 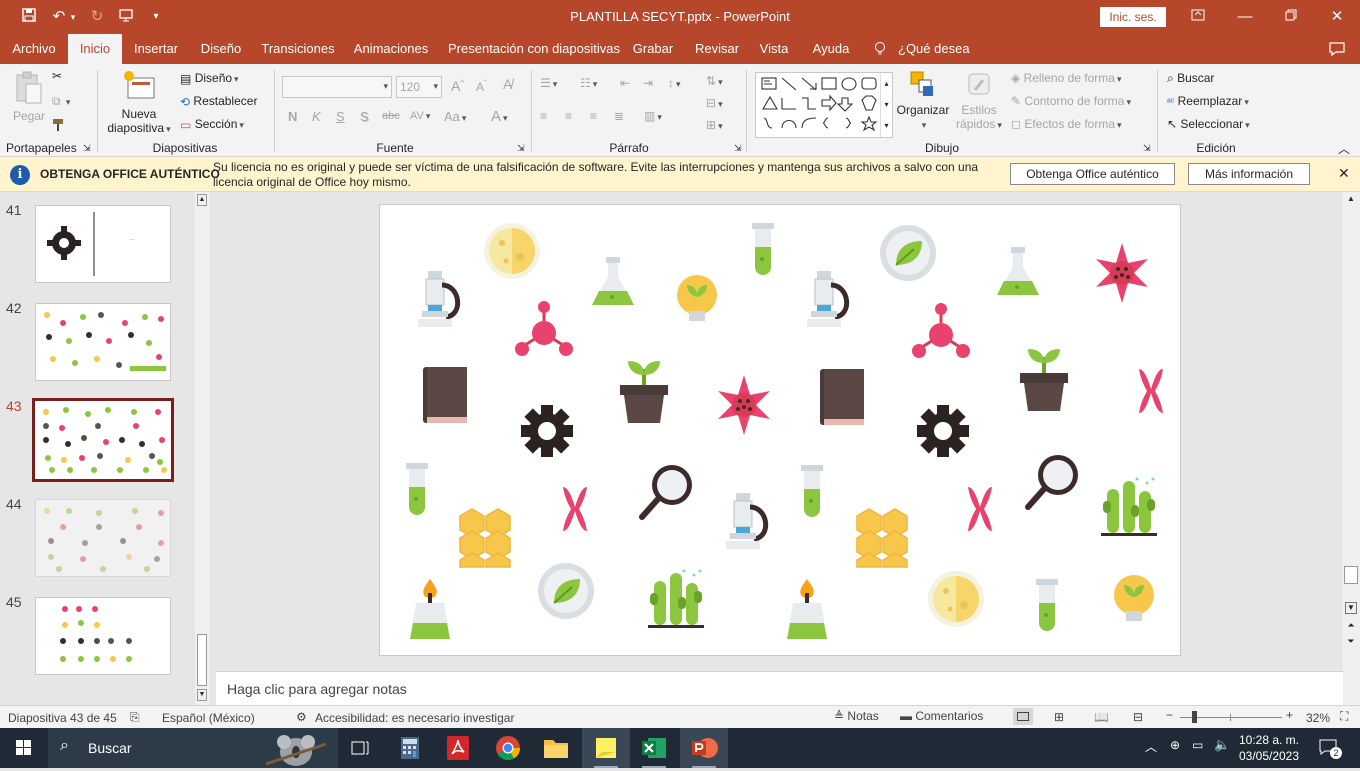 What do you see at coordinates (1344, 716) in the screenshot?
I see `fit-to-window-icon: ⛶` at bounding box center [1344, 716].